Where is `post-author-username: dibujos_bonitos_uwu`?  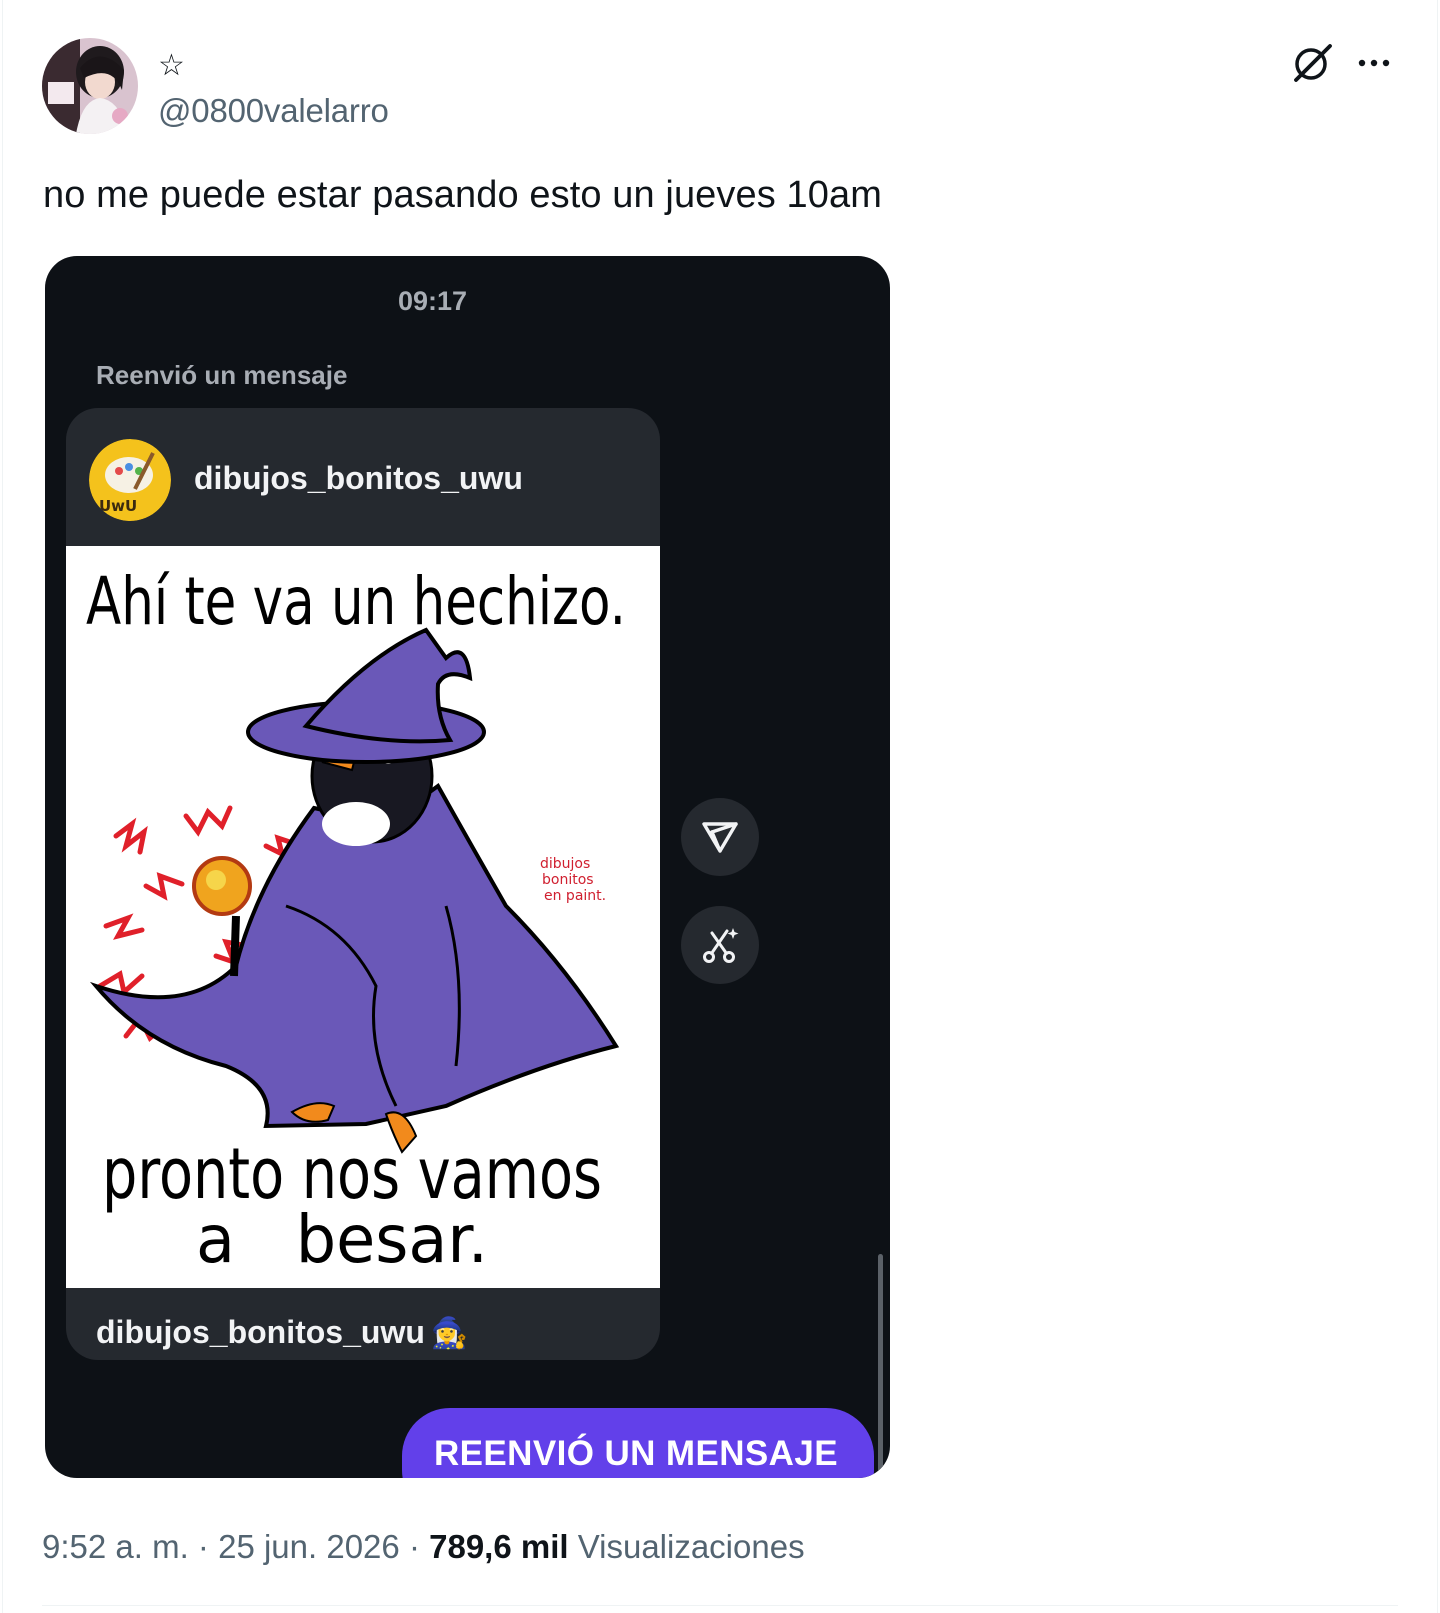
post-author-username: dibujos_bonitos_uwu is located at coordinates (358, 478).